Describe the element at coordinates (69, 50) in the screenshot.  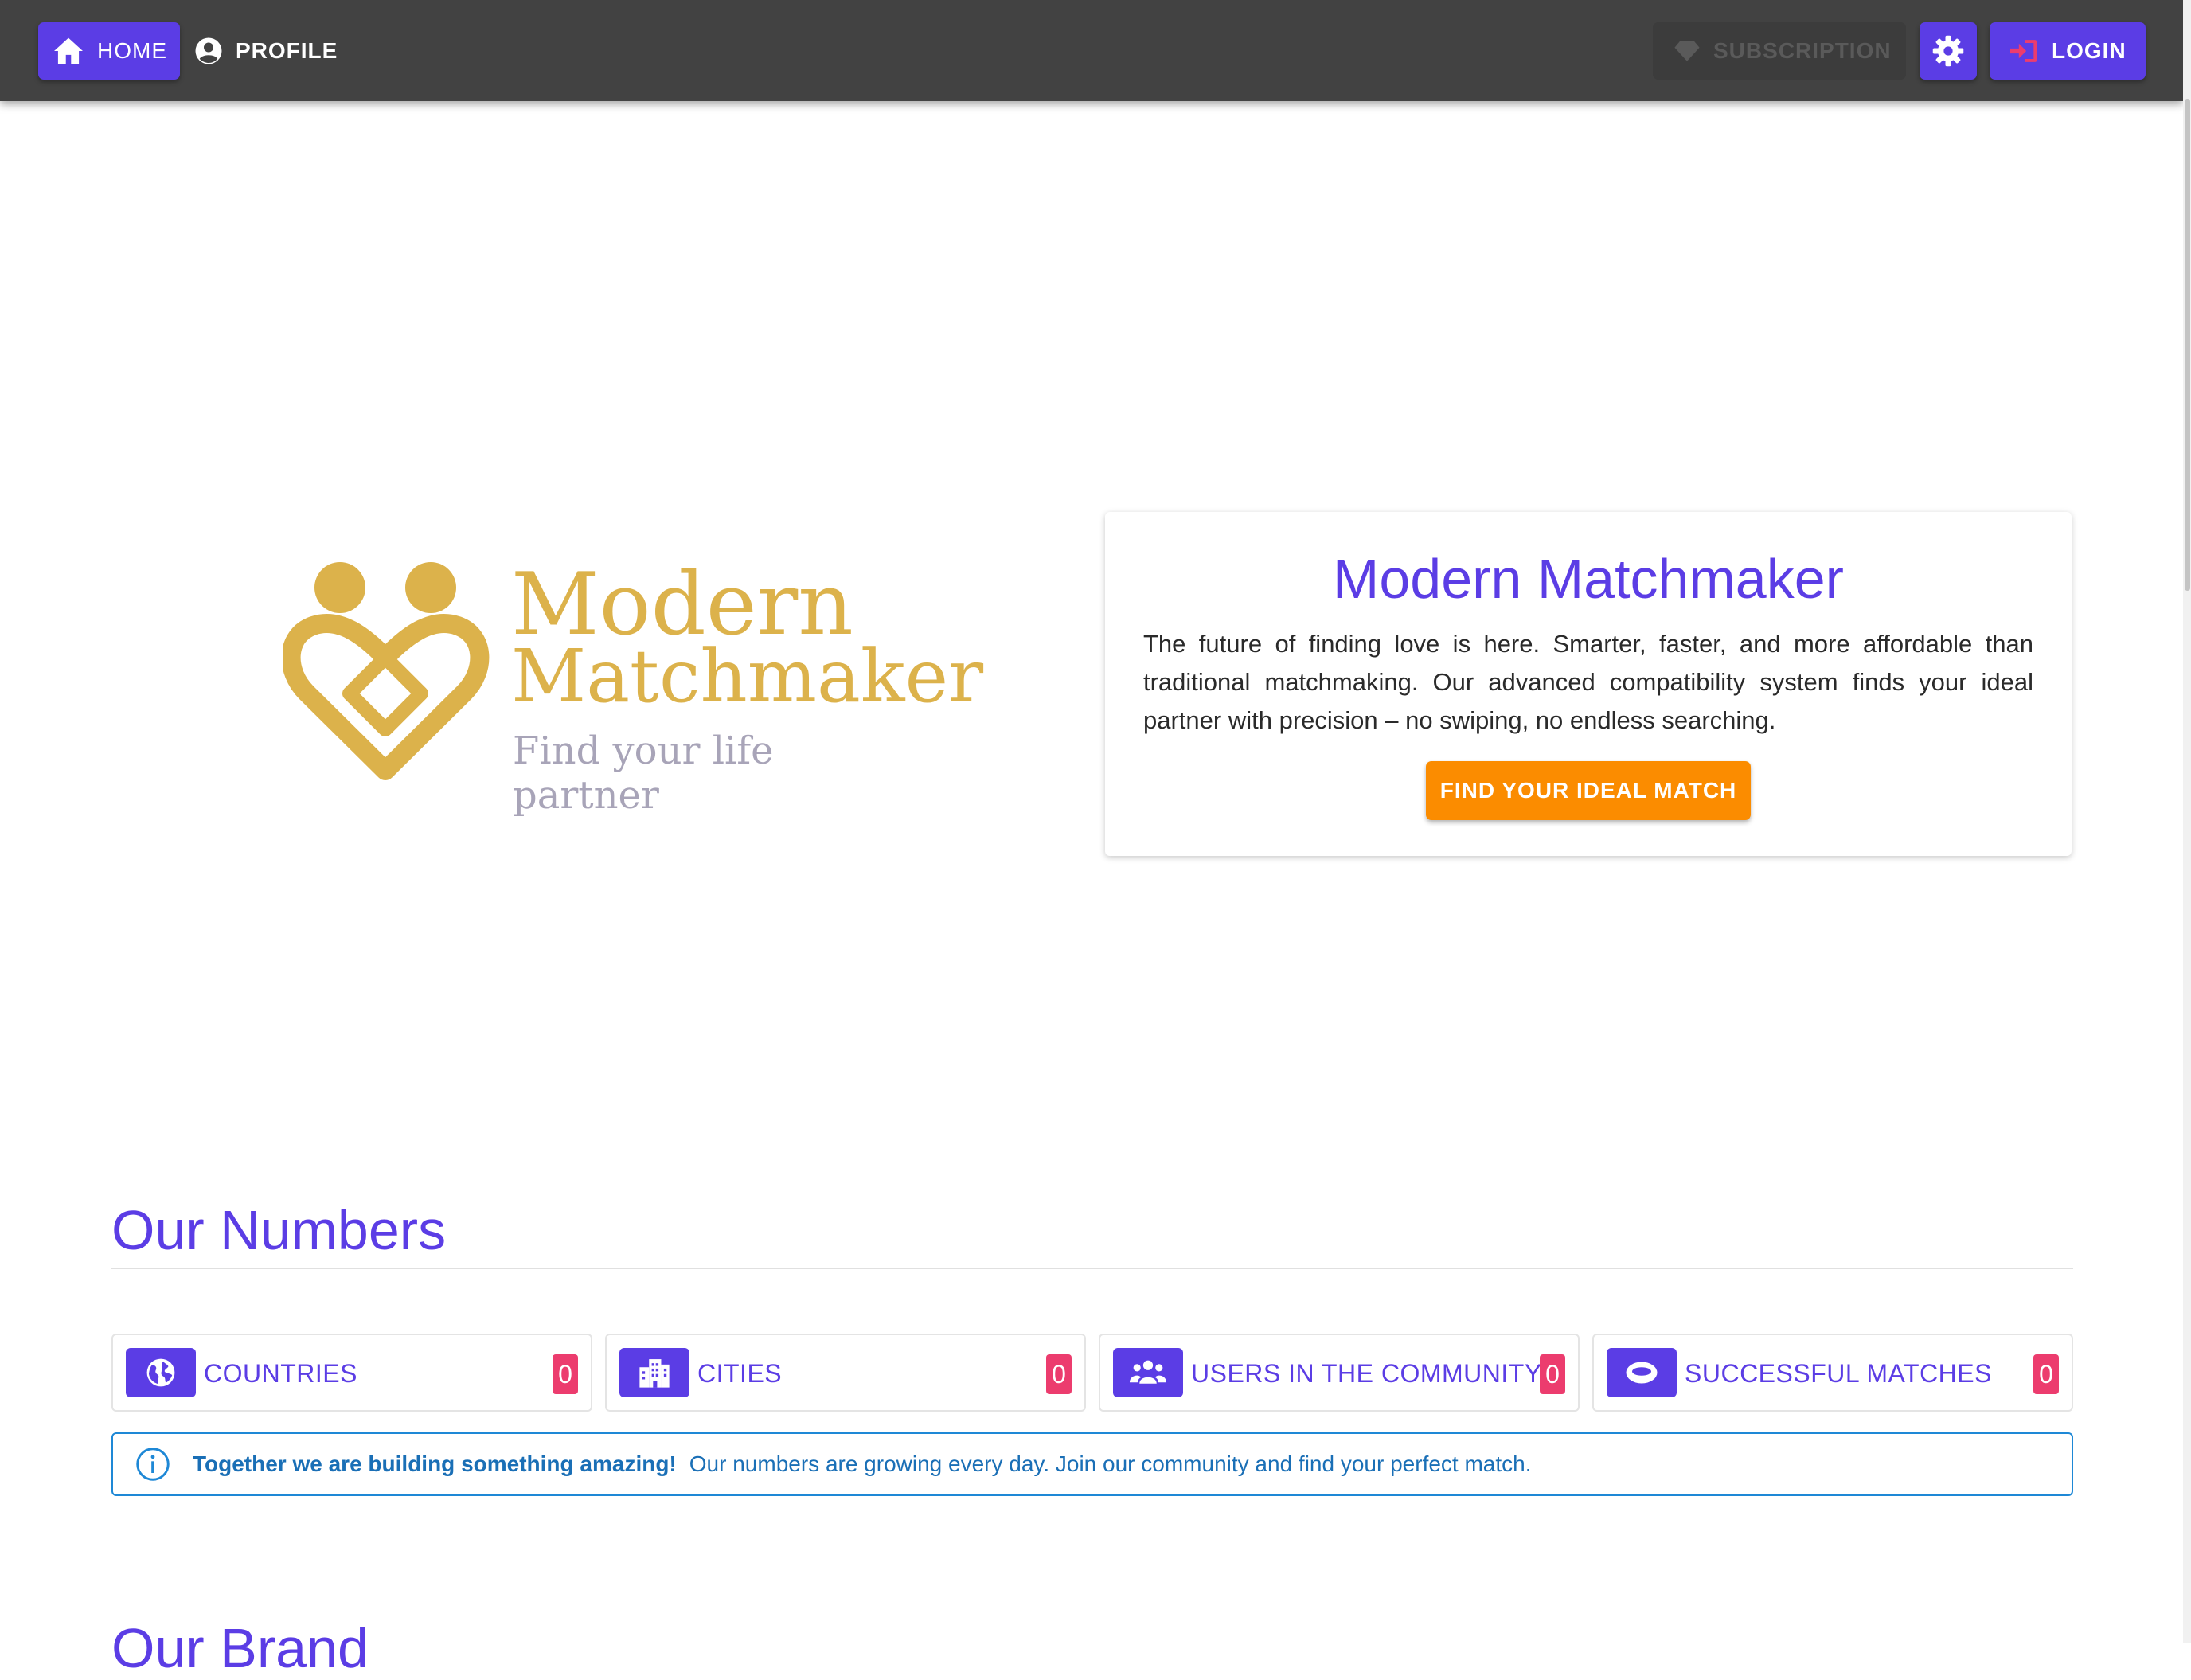
I see `home-icon` at that location.